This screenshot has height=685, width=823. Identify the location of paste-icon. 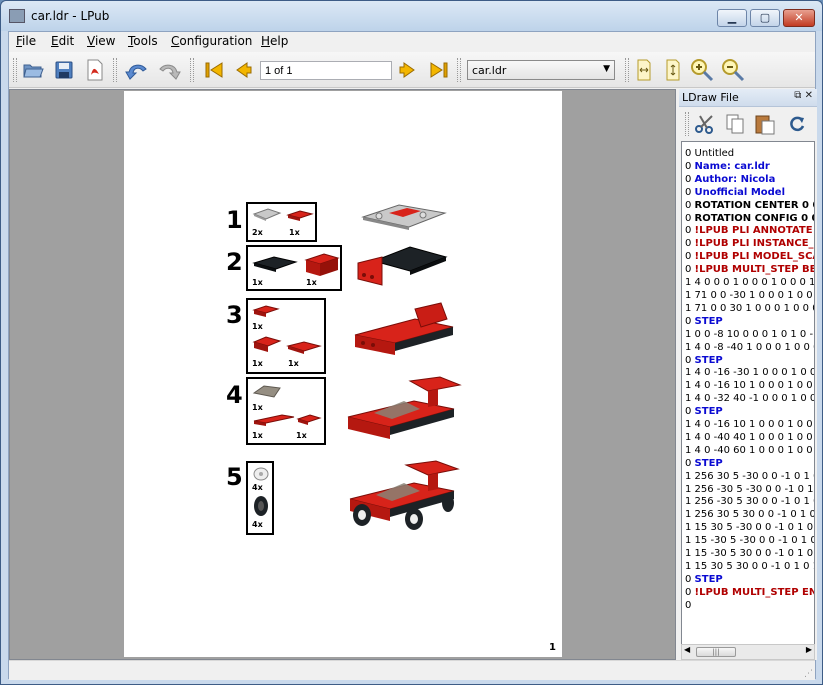
(765, 124).